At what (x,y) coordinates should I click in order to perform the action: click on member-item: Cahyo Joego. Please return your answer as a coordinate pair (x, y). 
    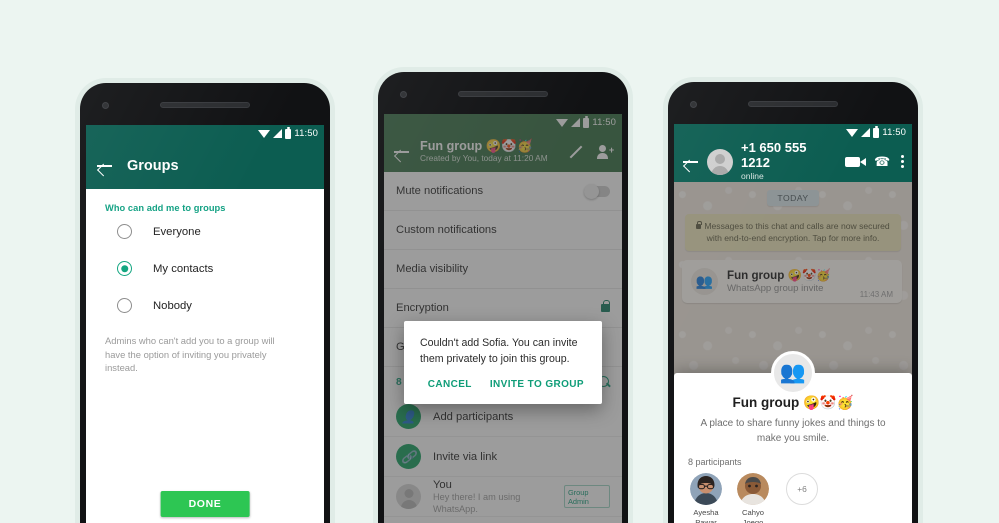
    Looking at the image, I should click on (753, 498).